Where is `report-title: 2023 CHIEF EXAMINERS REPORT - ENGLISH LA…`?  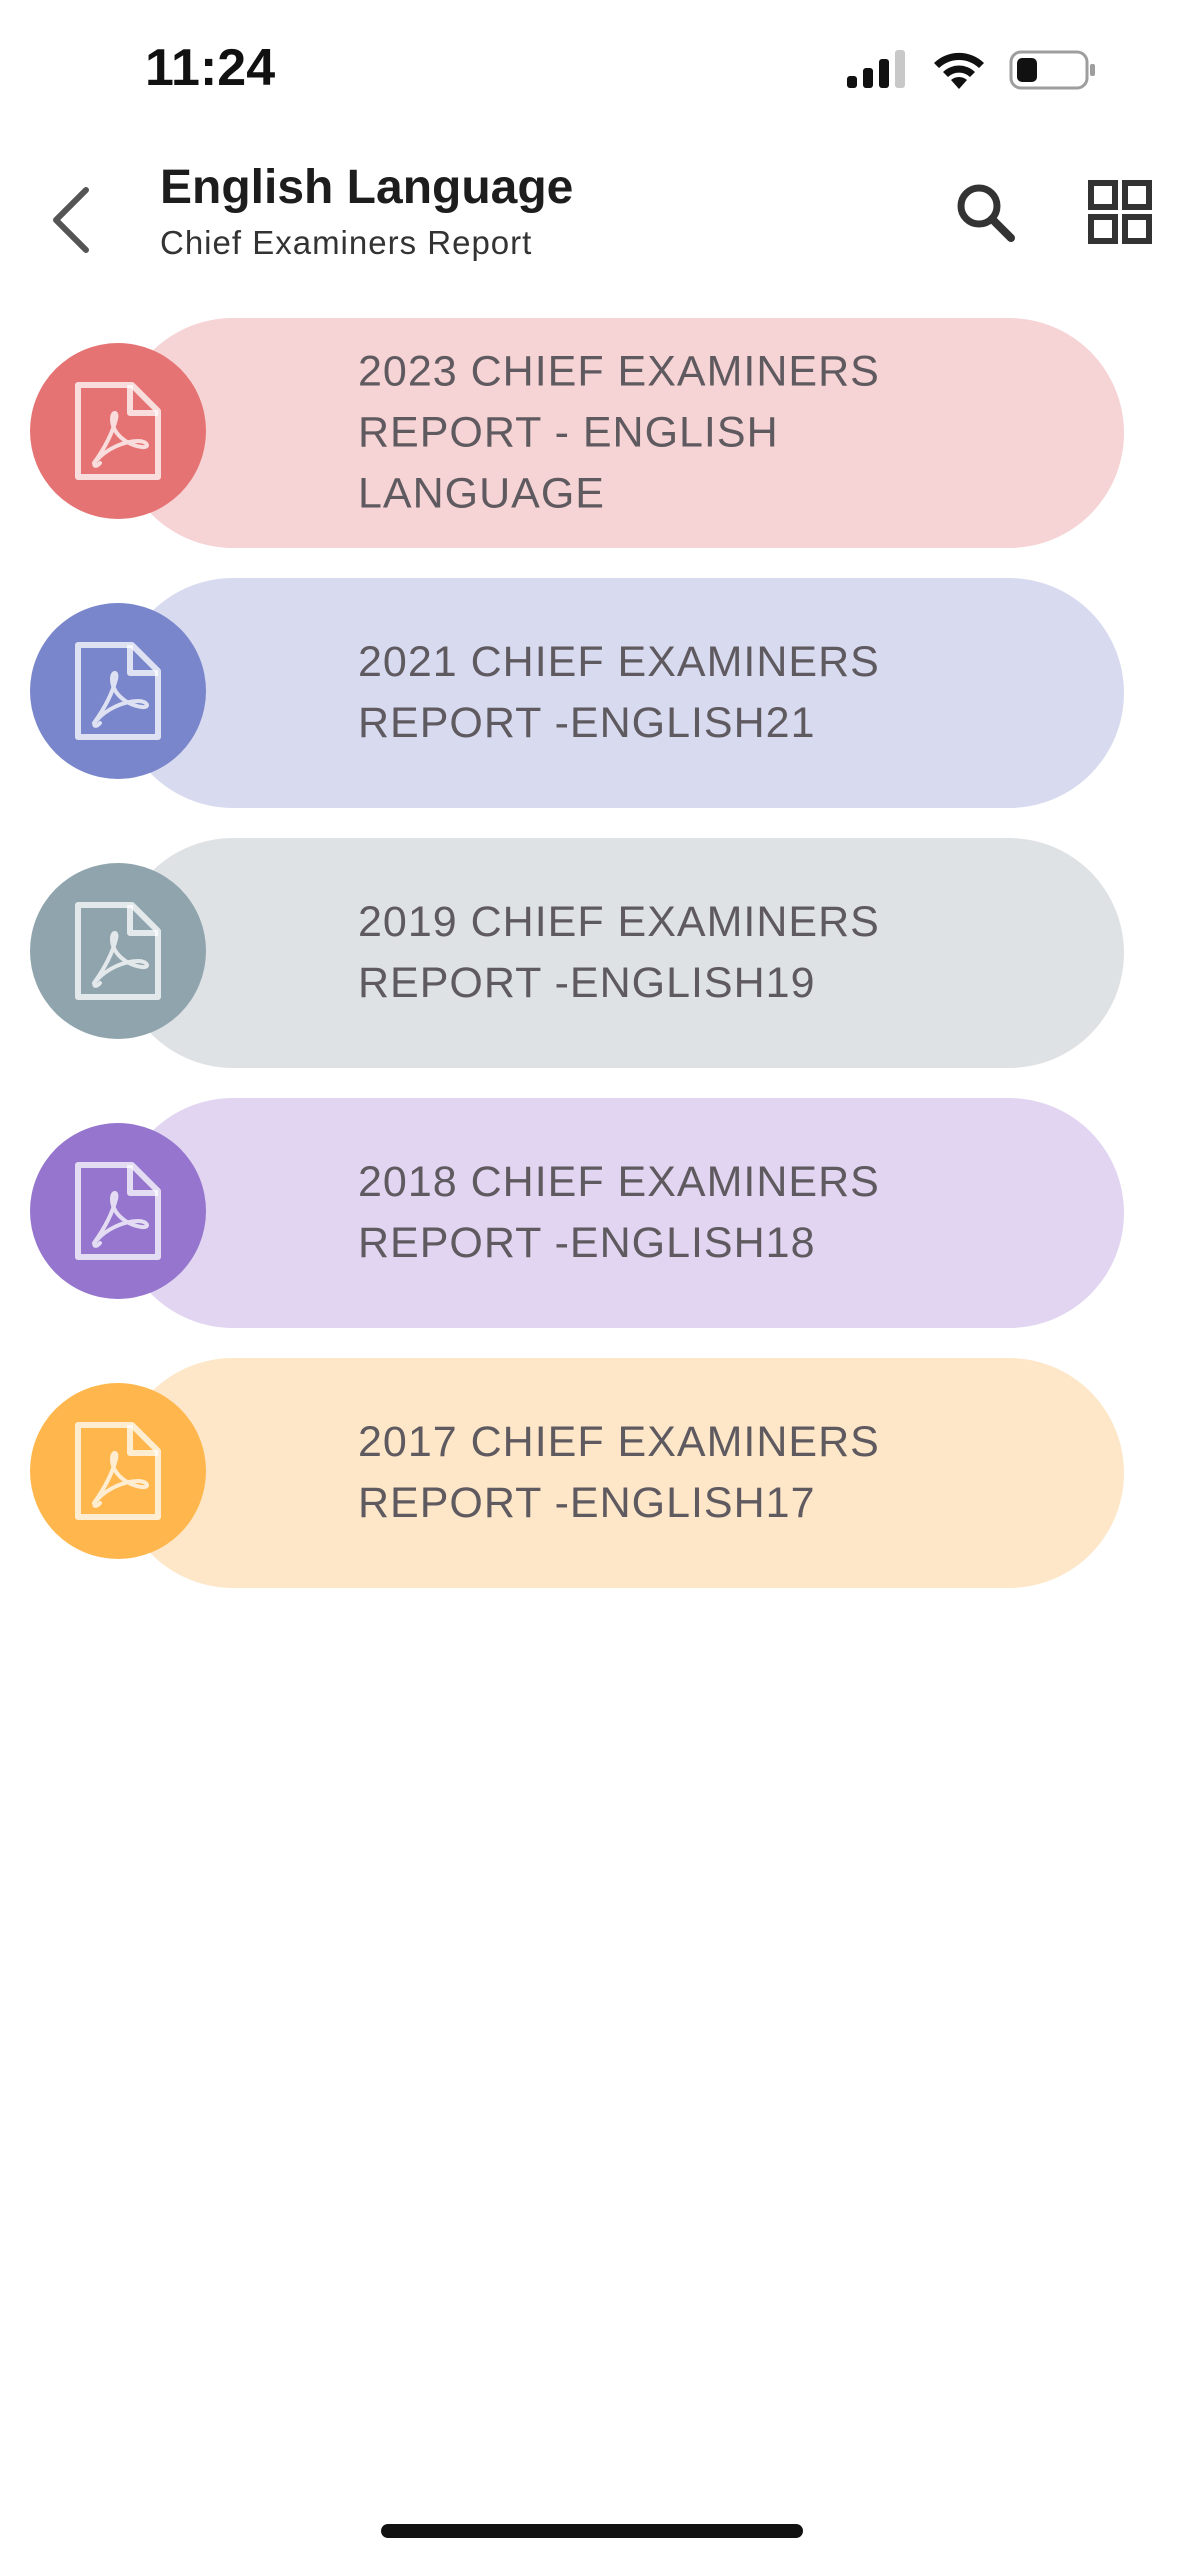
report-title: 2023 CHIEF EXAMINERS REPORT - ENGLISH LA… is located at coordinates (619, 432).